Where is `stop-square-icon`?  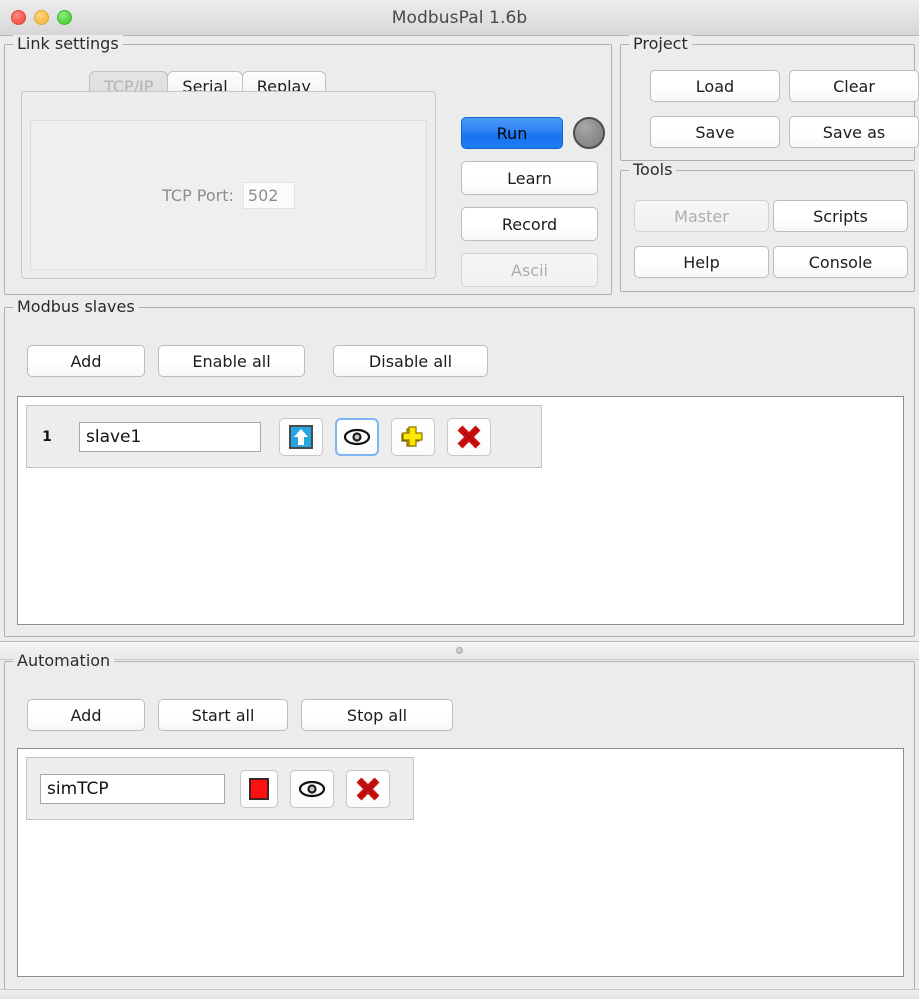
stop-square-icon is located at coordinates (259, 789).